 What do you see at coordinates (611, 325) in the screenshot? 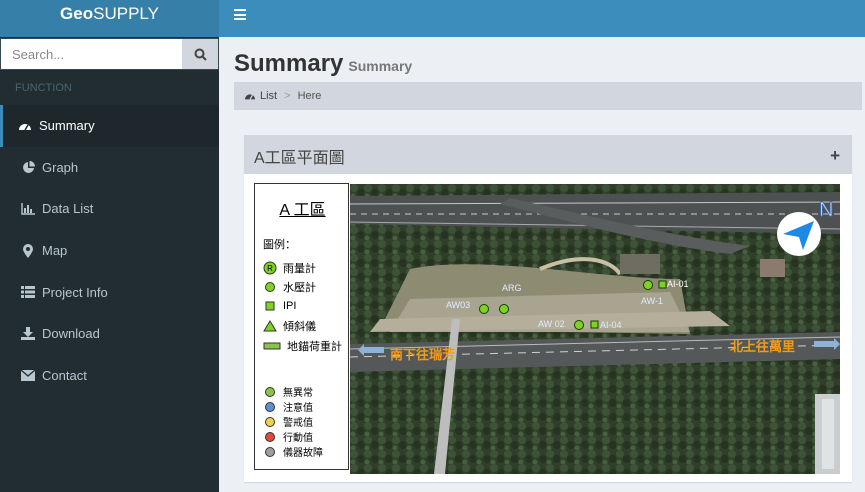
I see `sensor-label: AI-04` at bounding box center [611, 325].